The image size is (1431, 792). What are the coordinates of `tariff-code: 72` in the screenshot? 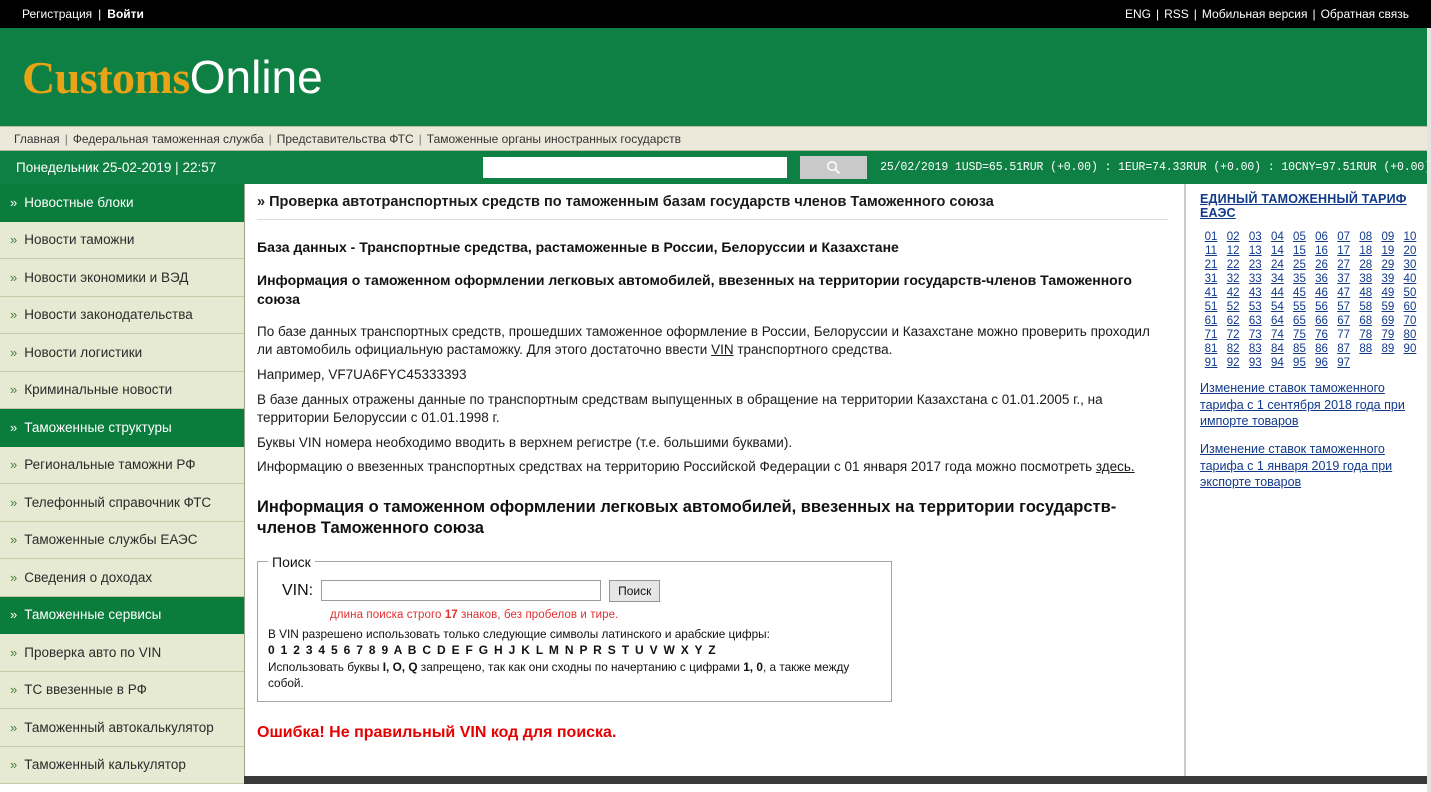 It's located at (1233, 335).